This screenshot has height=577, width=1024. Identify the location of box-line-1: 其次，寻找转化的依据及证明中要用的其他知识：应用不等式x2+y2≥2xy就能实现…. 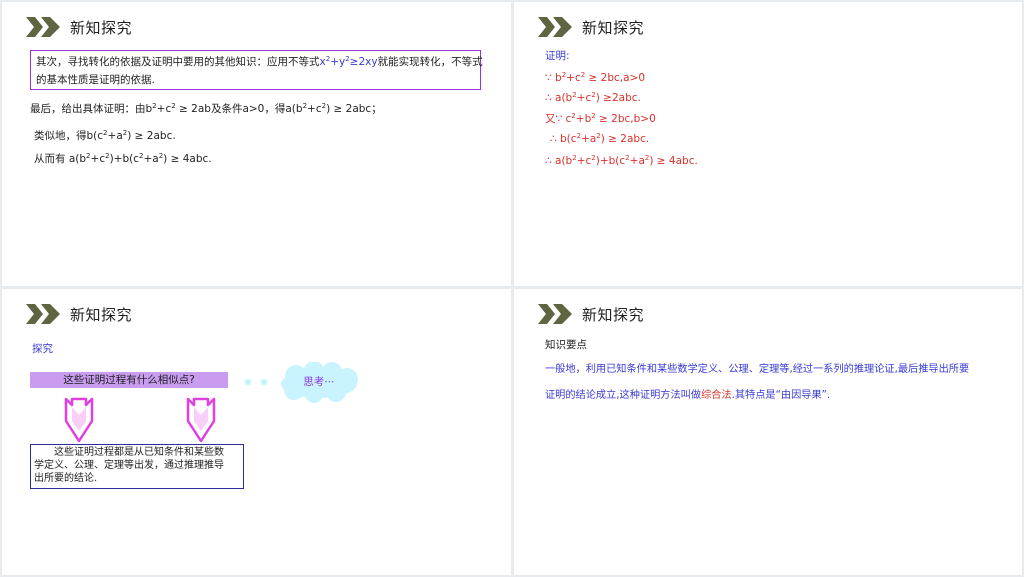
(259, 62).